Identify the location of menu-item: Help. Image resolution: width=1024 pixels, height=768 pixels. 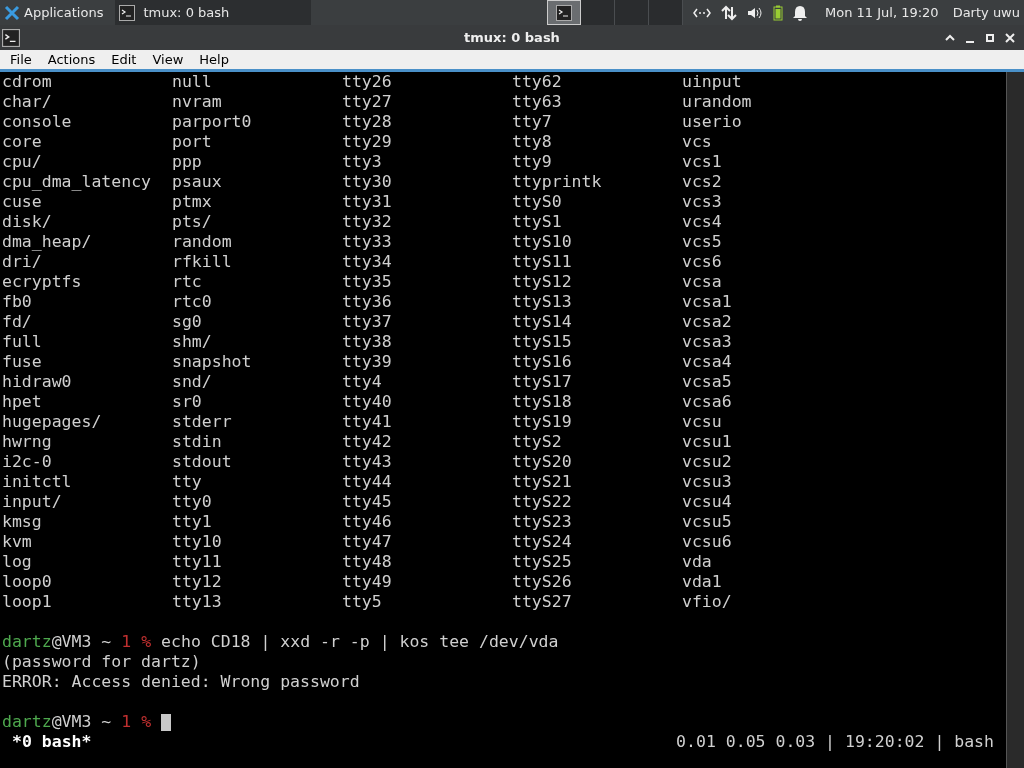
(214, 59).